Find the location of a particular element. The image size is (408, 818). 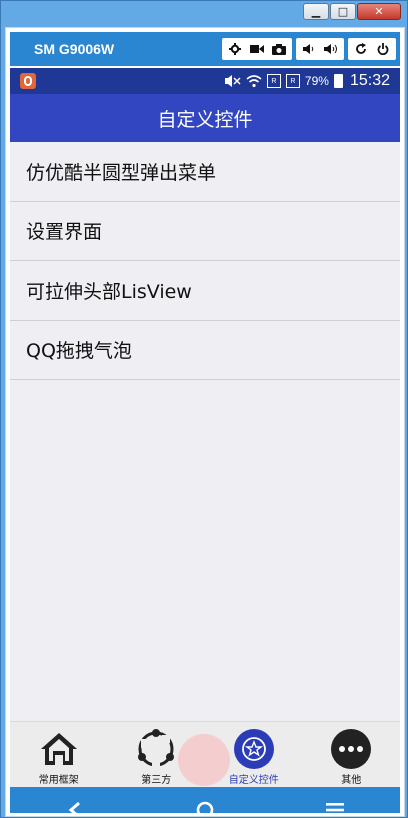

notification-app-icon is located at coordinates (28, 81).